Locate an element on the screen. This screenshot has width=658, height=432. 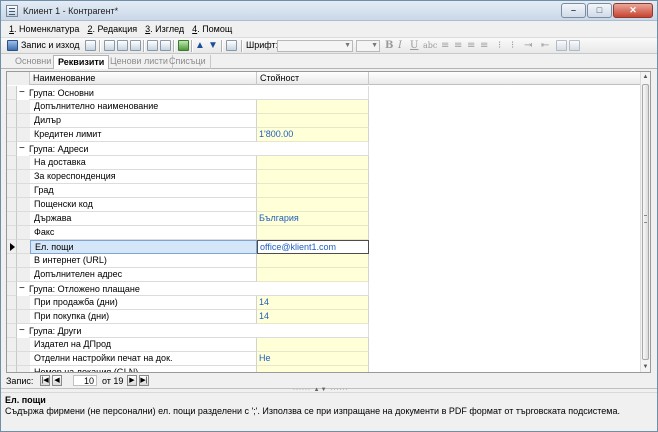
prev-record-button: ◀ is located at coordinates (57, 380).